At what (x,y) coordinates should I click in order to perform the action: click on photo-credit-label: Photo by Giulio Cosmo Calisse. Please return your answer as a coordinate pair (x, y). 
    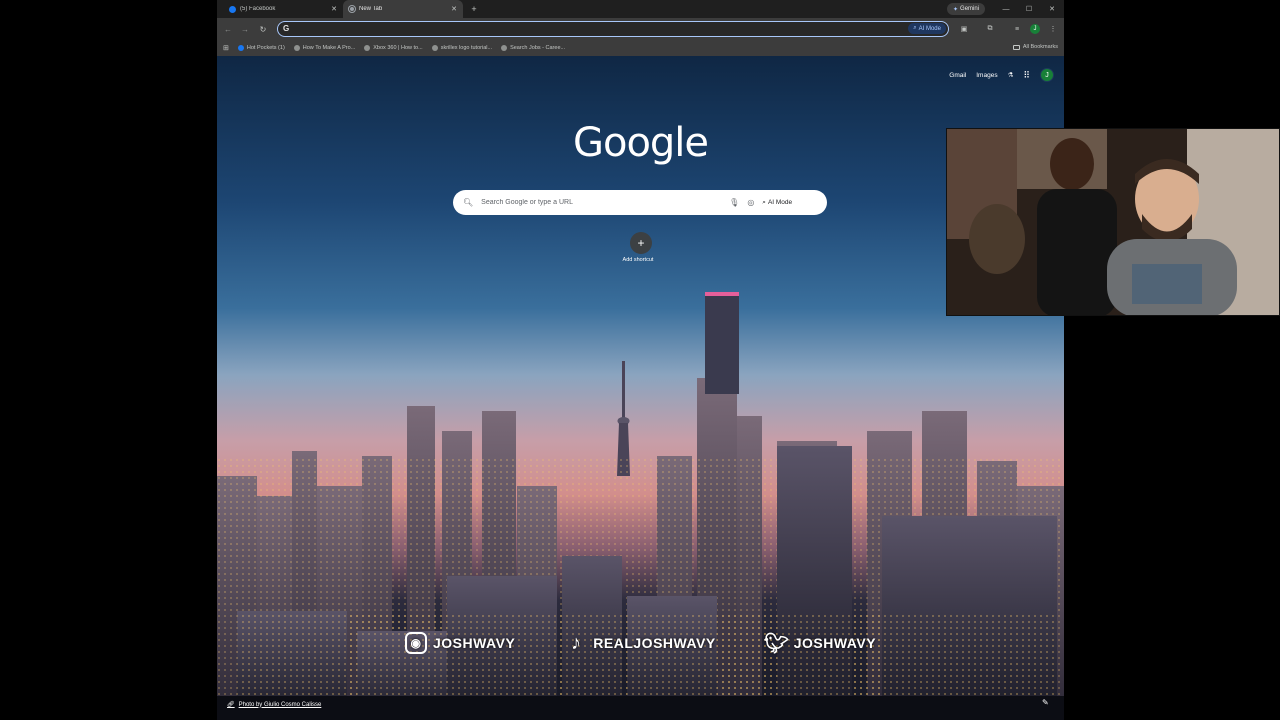
    Looking at the image, I should click on (280, 704).